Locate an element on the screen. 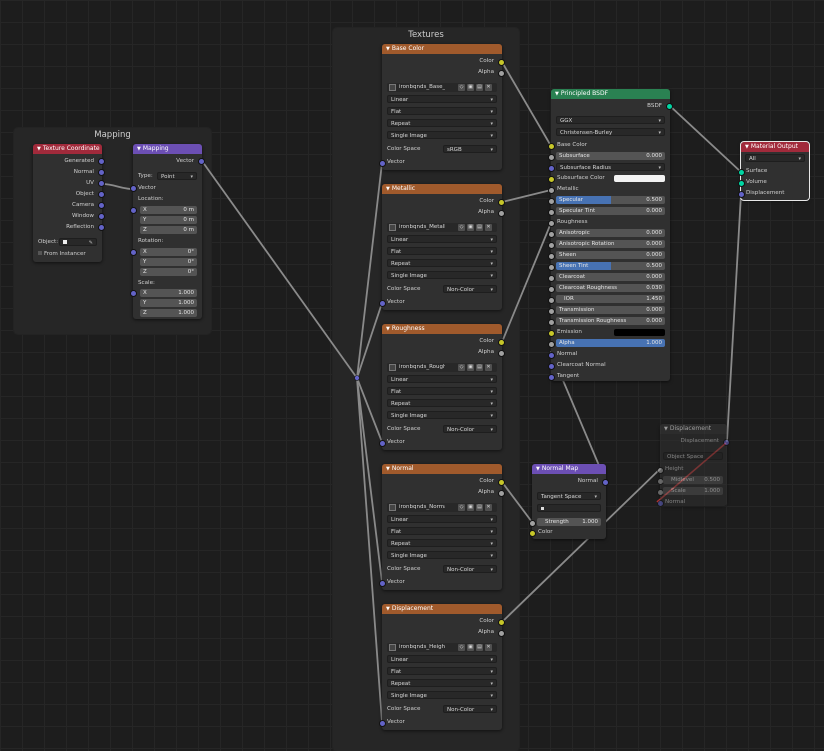  socket-subsurface-radius is located at coordinates (551, 168).